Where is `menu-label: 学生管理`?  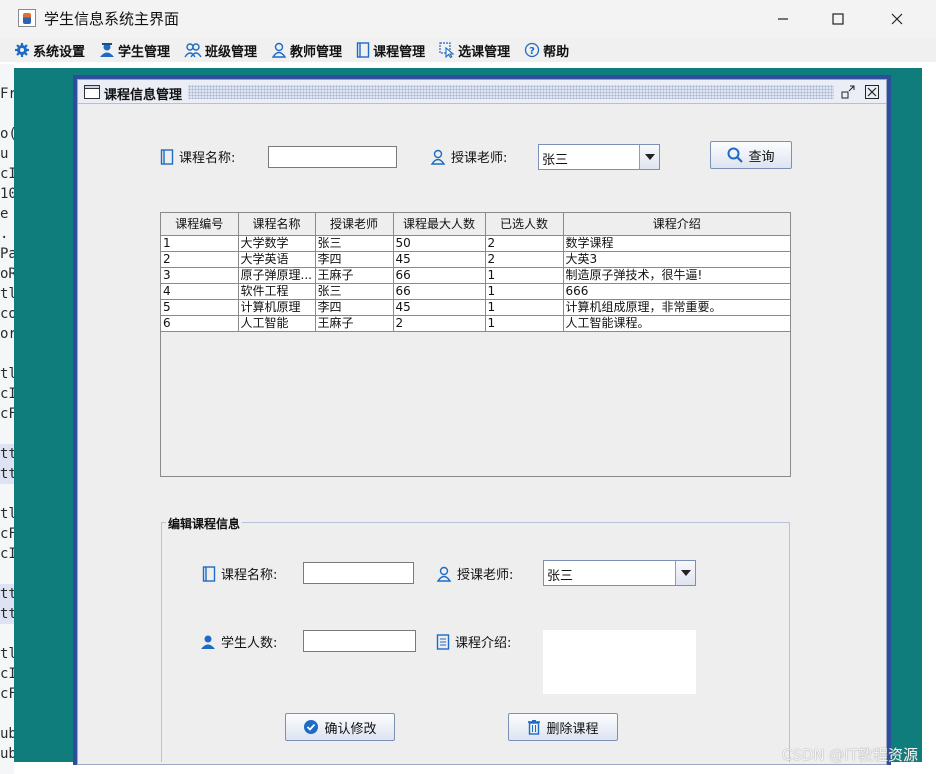 menu-label: 学生管理 is located at coordinates (144, 52).